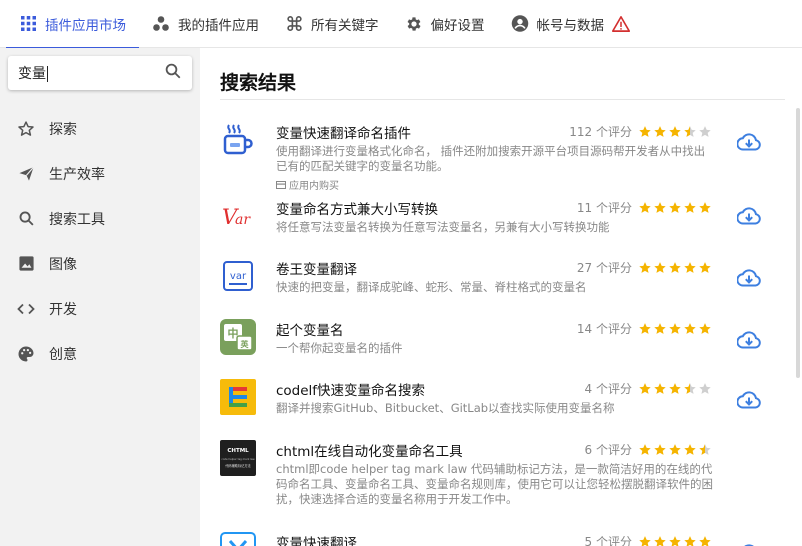 The width and height of the screenshot is (802, 546). Describe the element at coordinates (100, 353) in the screenshot. I see `sidebar-item-creative: 创意` at that location.